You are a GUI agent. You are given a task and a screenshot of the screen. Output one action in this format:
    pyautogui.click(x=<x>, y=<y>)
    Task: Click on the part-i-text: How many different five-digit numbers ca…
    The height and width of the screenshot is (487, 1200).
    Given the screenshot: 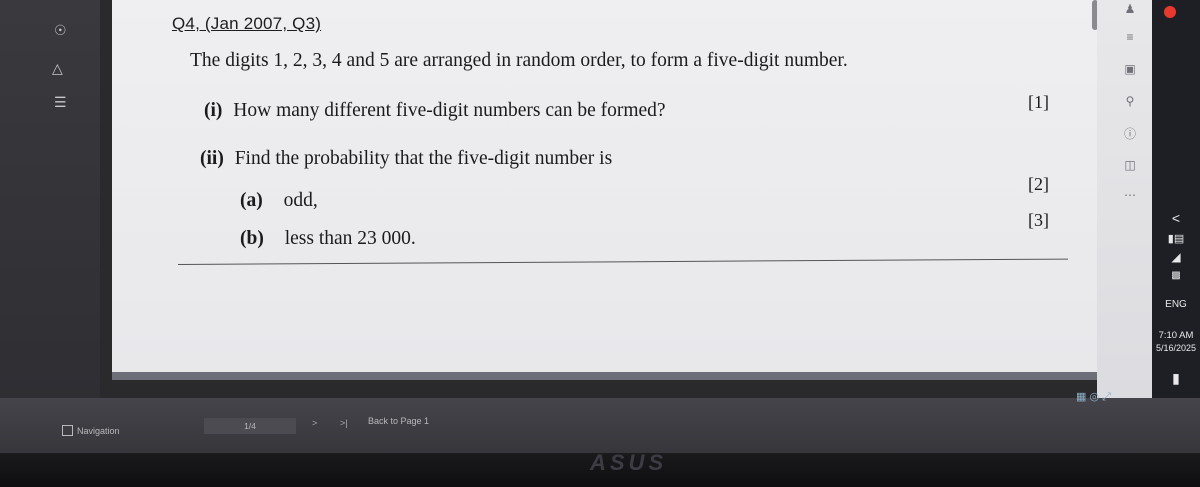 What is the action you would take?
    pyautogui.click(x=449, y=110)
    